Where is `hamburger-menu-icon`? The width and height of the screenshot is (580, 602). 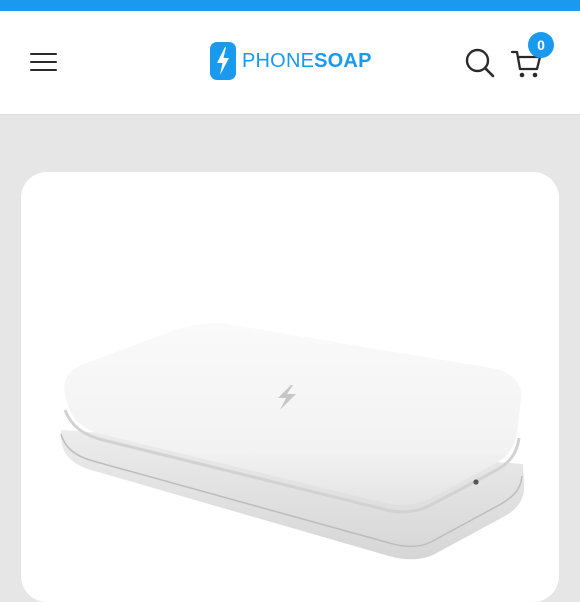 hamburger-menu-icon is located at coordinates (43, 54).